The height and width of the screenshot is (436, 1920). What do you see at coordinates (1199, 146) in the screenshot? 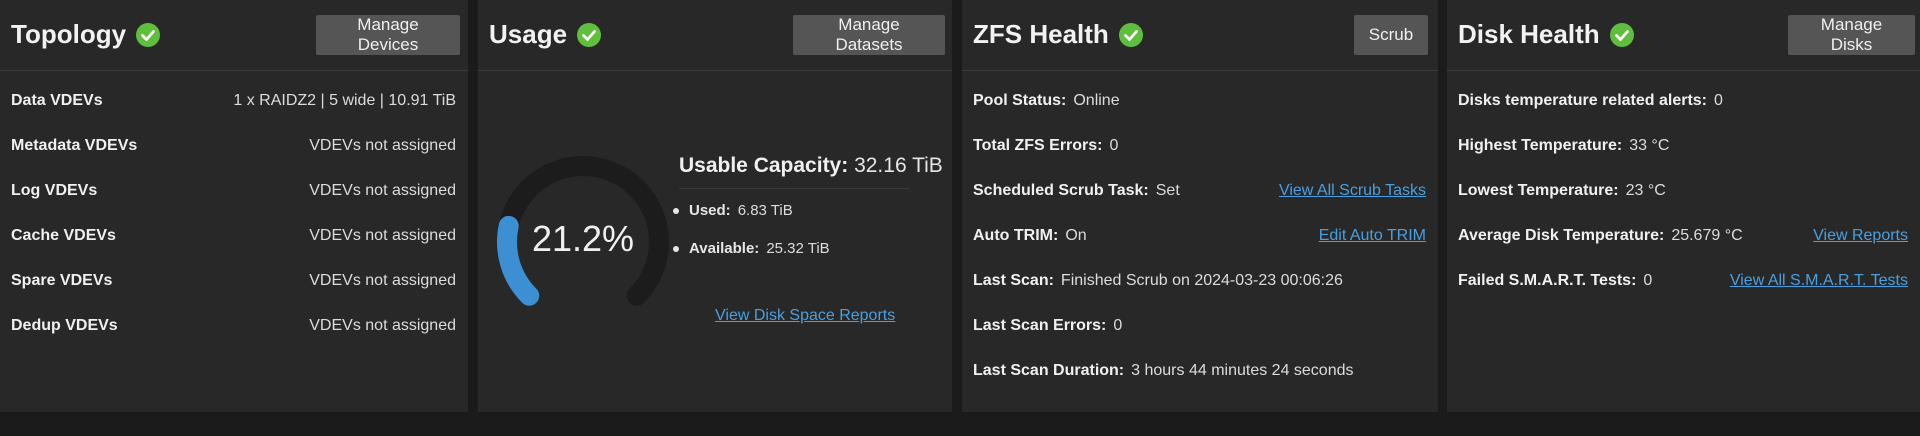
I see `zfs-row: Total ZFS Errors: 0` at bounding box center [1199, 146].